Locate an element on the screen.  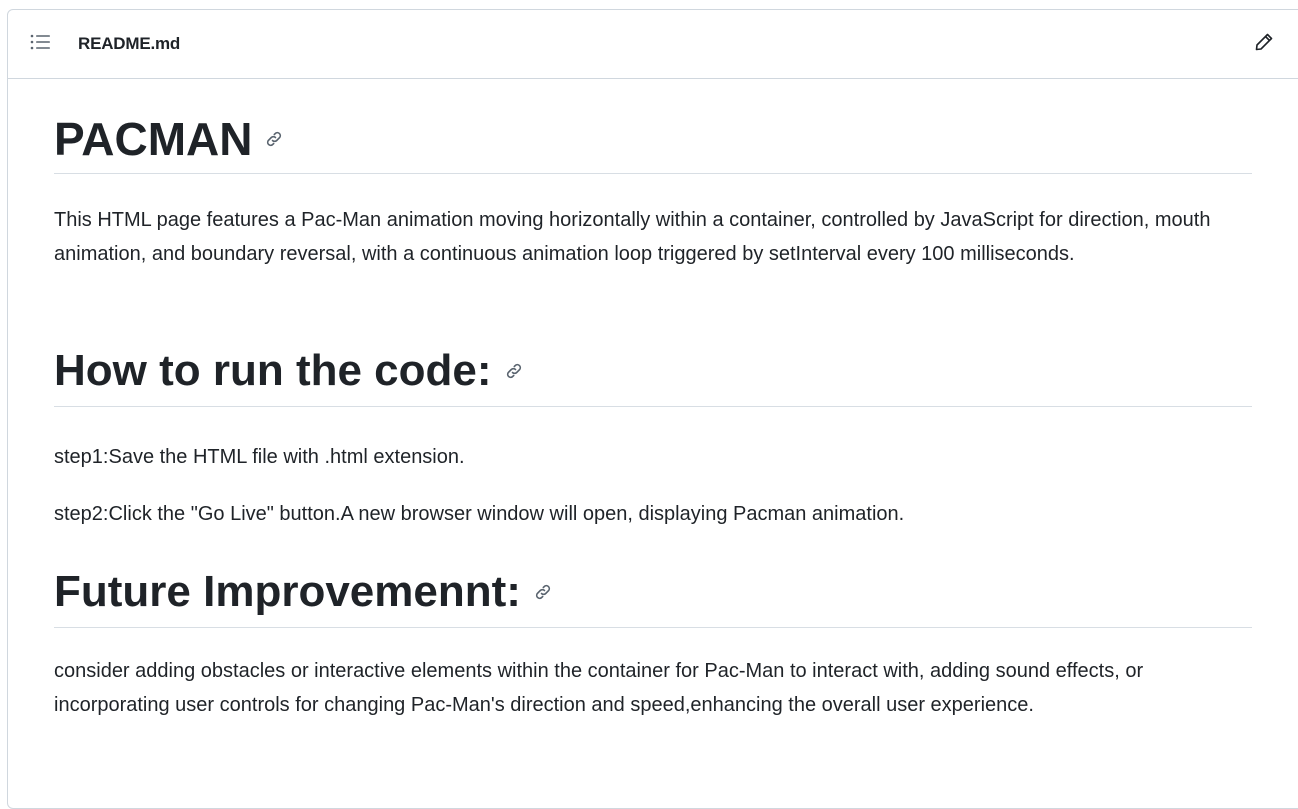
outline-toggle-button is located at coordinates (40, 44).